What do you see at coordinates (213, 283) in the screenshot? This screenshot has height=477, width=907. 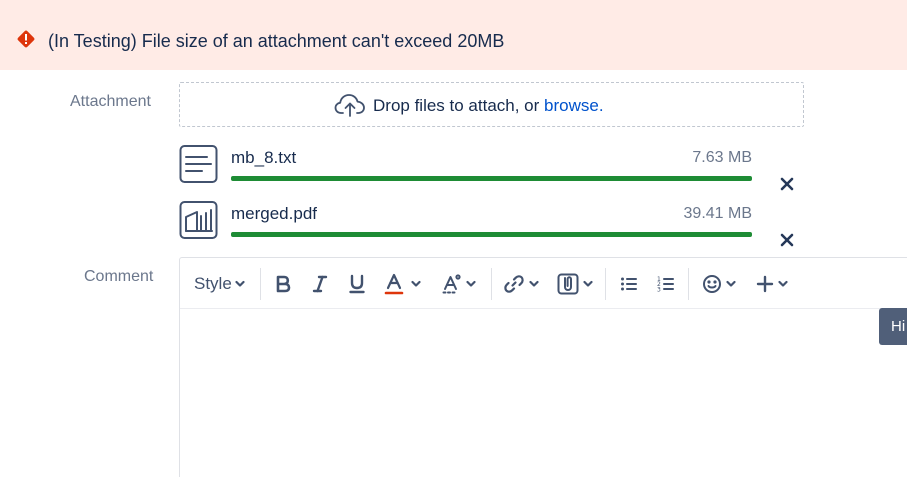 I see `text-style-label: Style` at bounding box center [213, 283].